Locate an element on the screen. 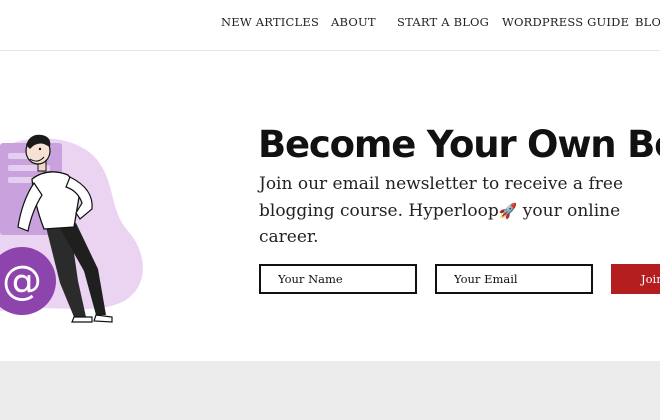  nav-blog: BLOG is located at coordinates (647, 22).